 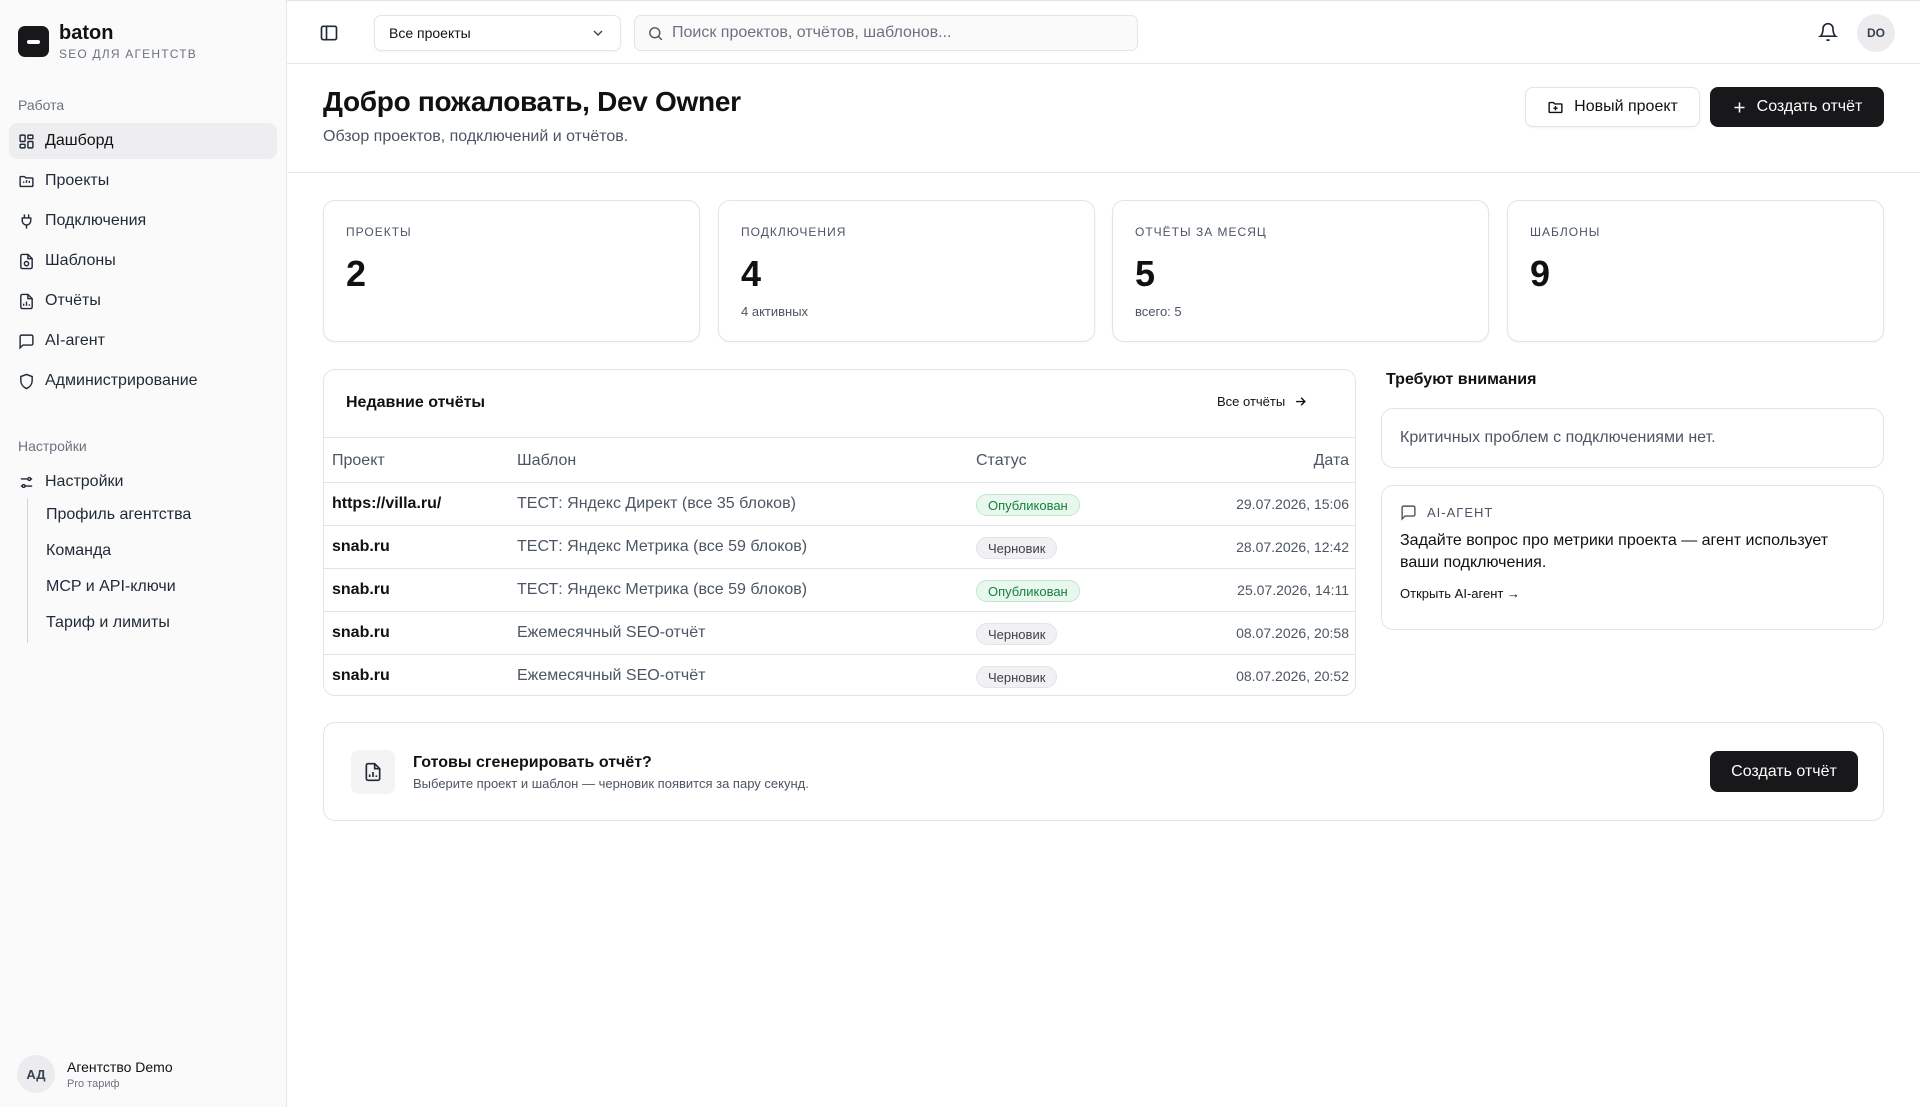 I want to click on page-subtitle: Обзор проектов, подключений и отчётов., so click(x=476, y=136).